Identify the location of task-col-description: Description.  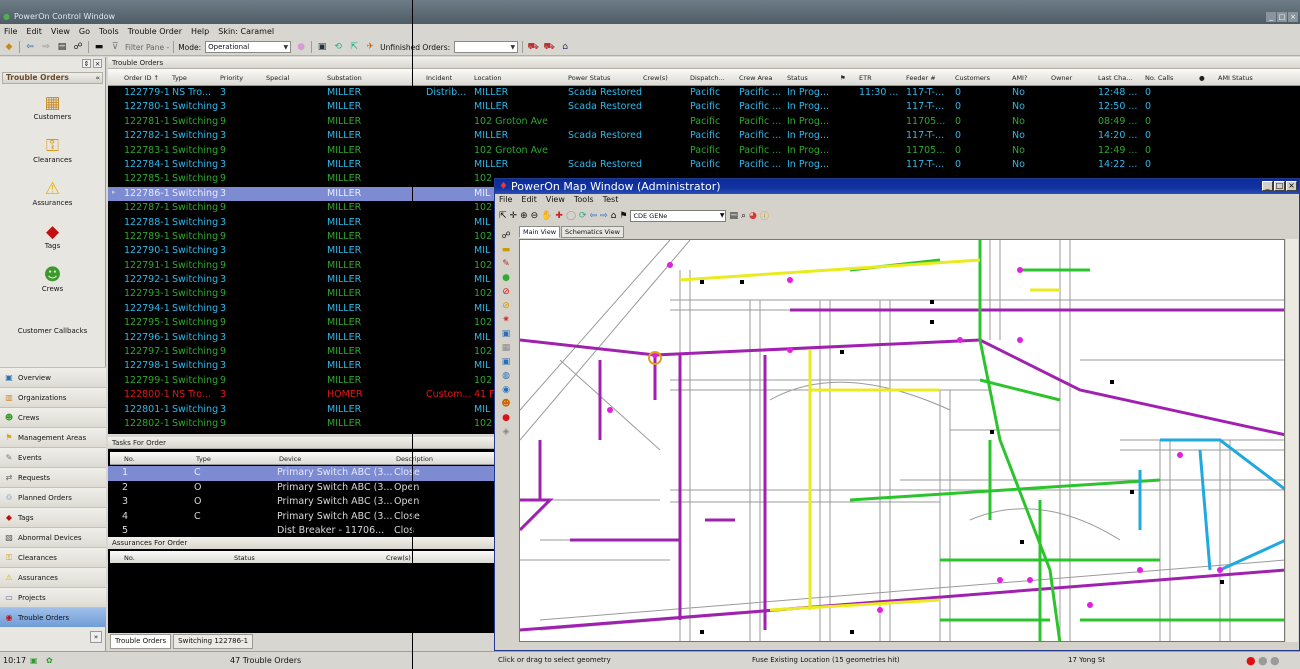
(414, 459).